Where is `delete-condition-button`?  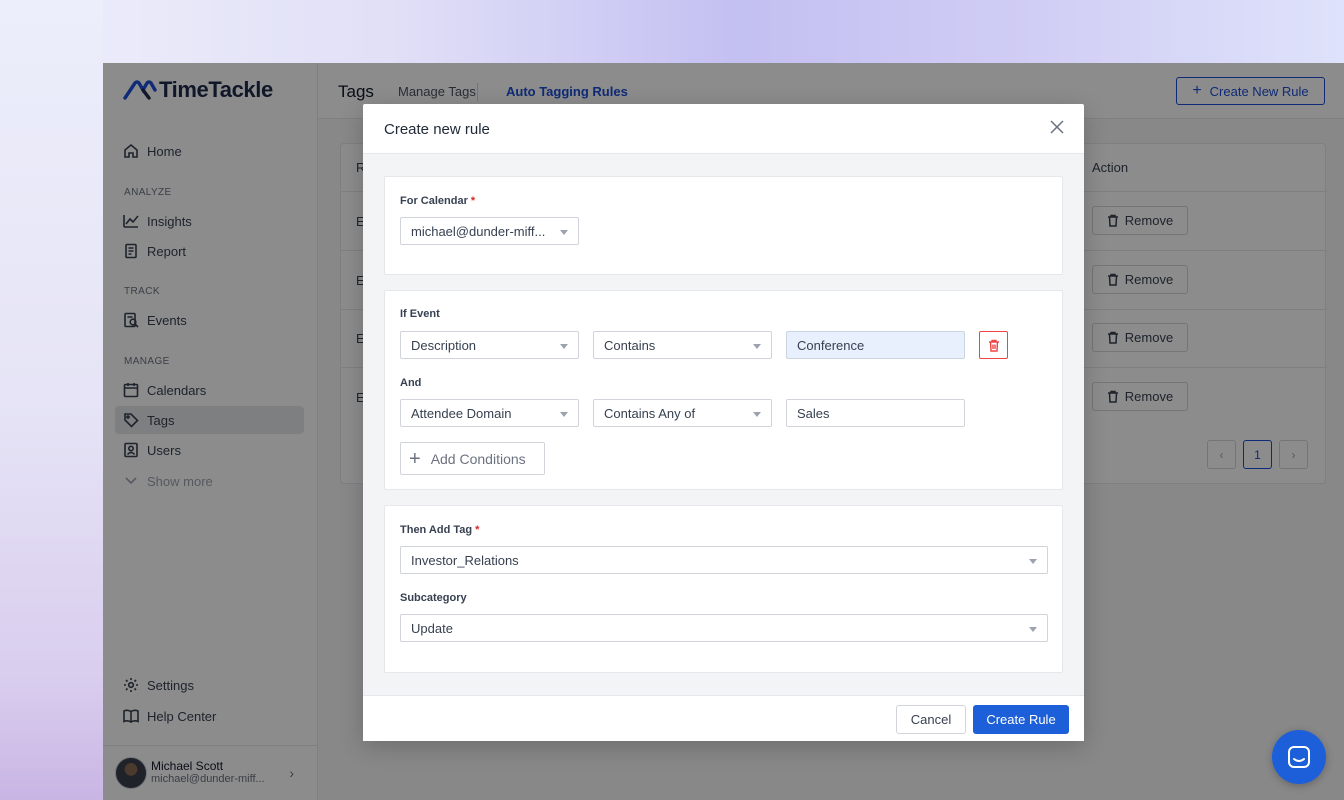
delete-condition-button is located at coordinates (993, 345).